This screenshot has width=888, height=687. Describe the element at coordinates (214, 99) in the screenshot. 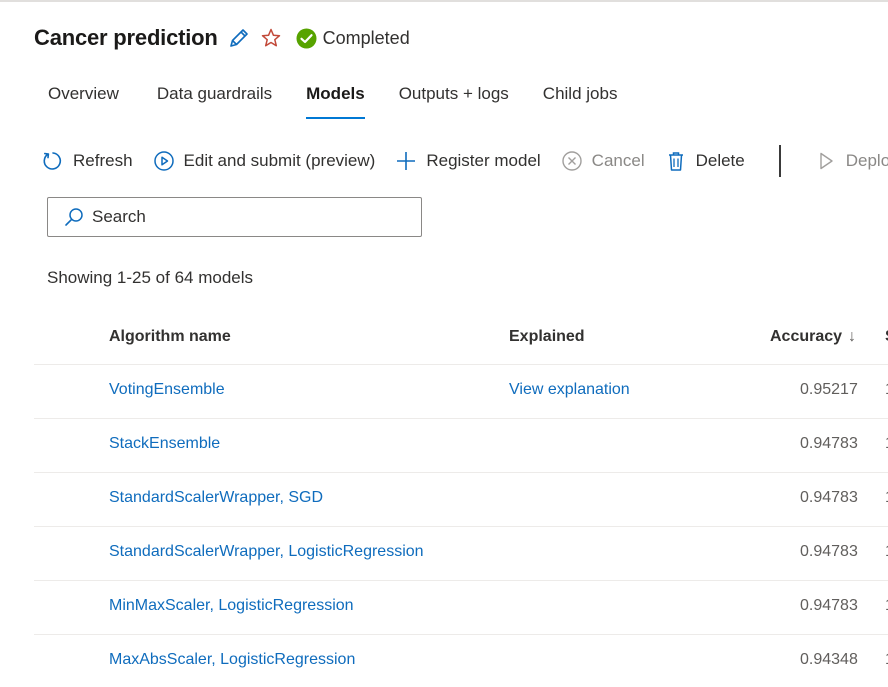

I see `tab-data-guardrails: Data guardrails` at that location.